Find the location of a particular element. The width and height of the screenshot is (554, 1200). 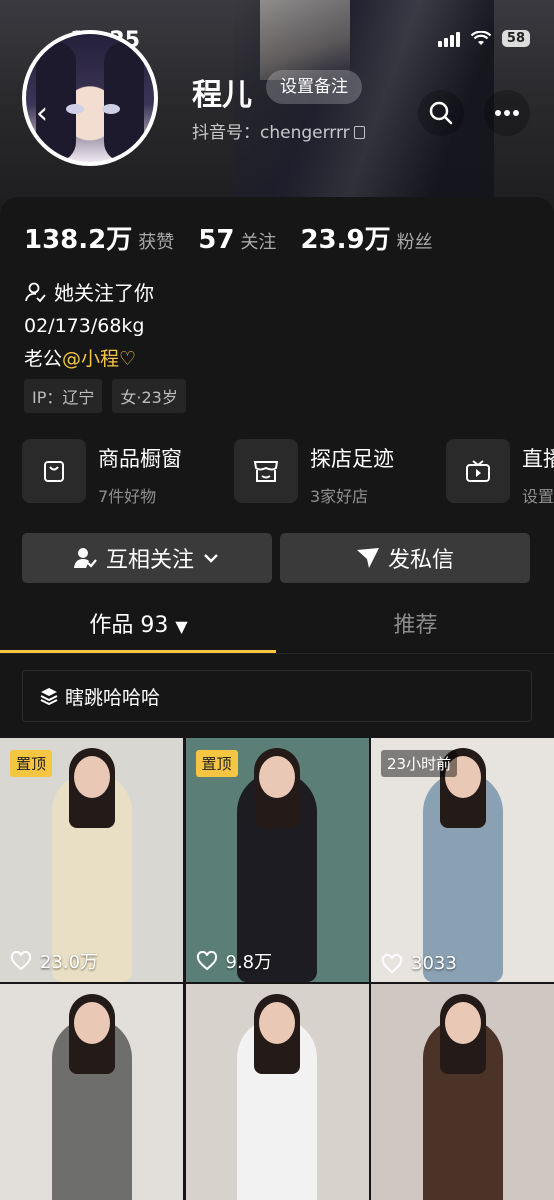

copy-icon is located at coordinates (359, 132).